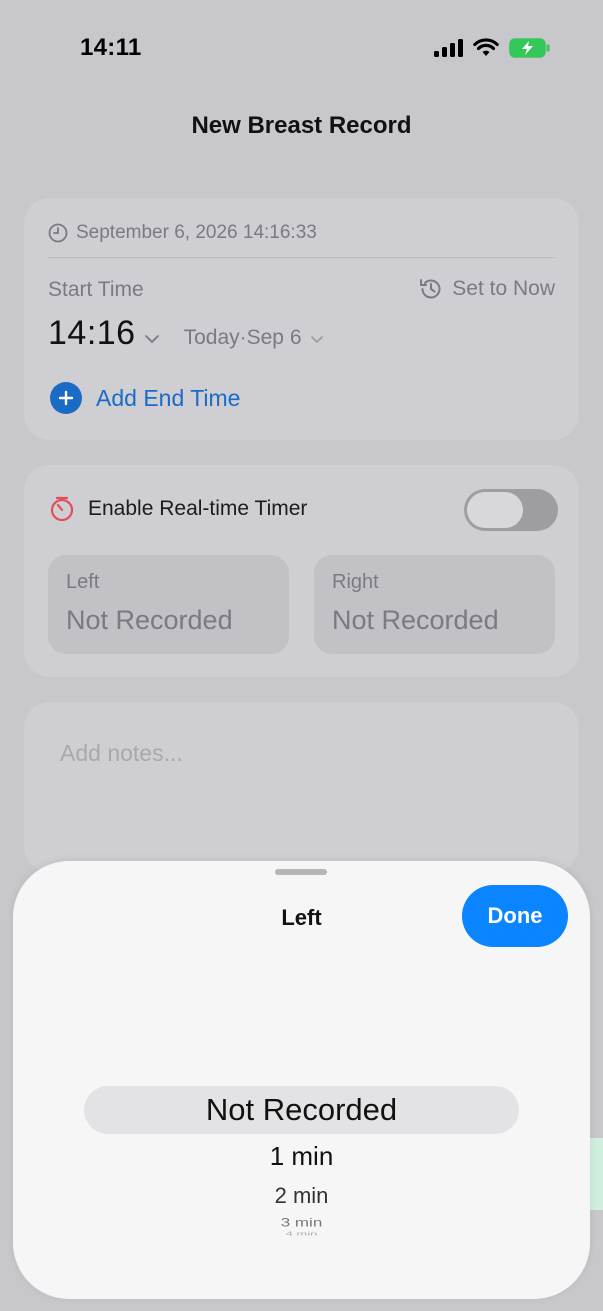  Describe the element at coordinates (92, 333) in the screenshot. I see `start-time-value: 14:16` at that location.